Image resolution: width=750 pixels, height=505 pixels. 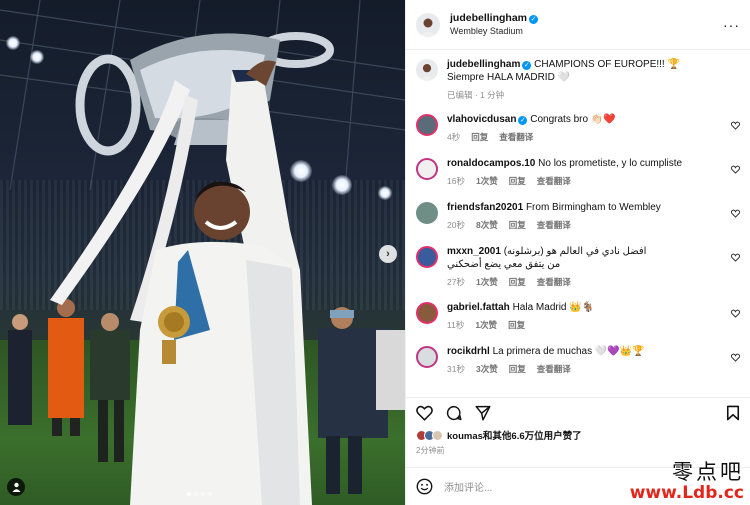 What do you see at coordinates (494, 31) in the screenshot?
I see `post-location: Wembley Stadium` at bounding box center [494, 31].